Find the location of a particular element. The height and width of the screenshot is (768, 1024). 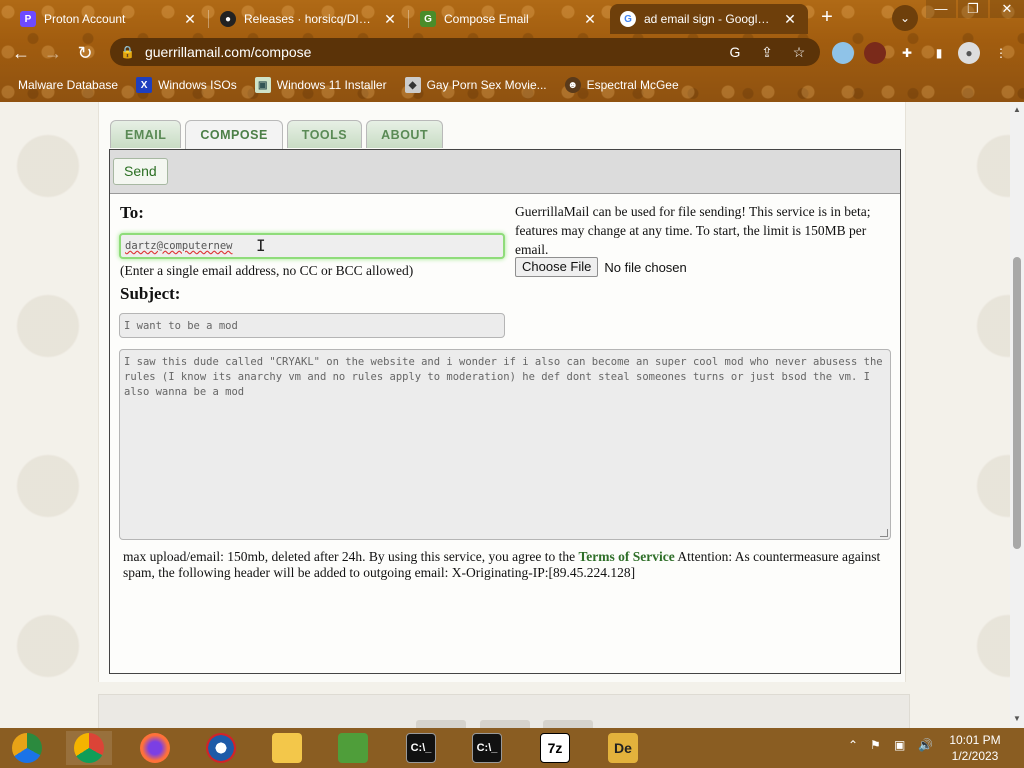

taskbar-file-explorer is located at coordinates (287, 748).